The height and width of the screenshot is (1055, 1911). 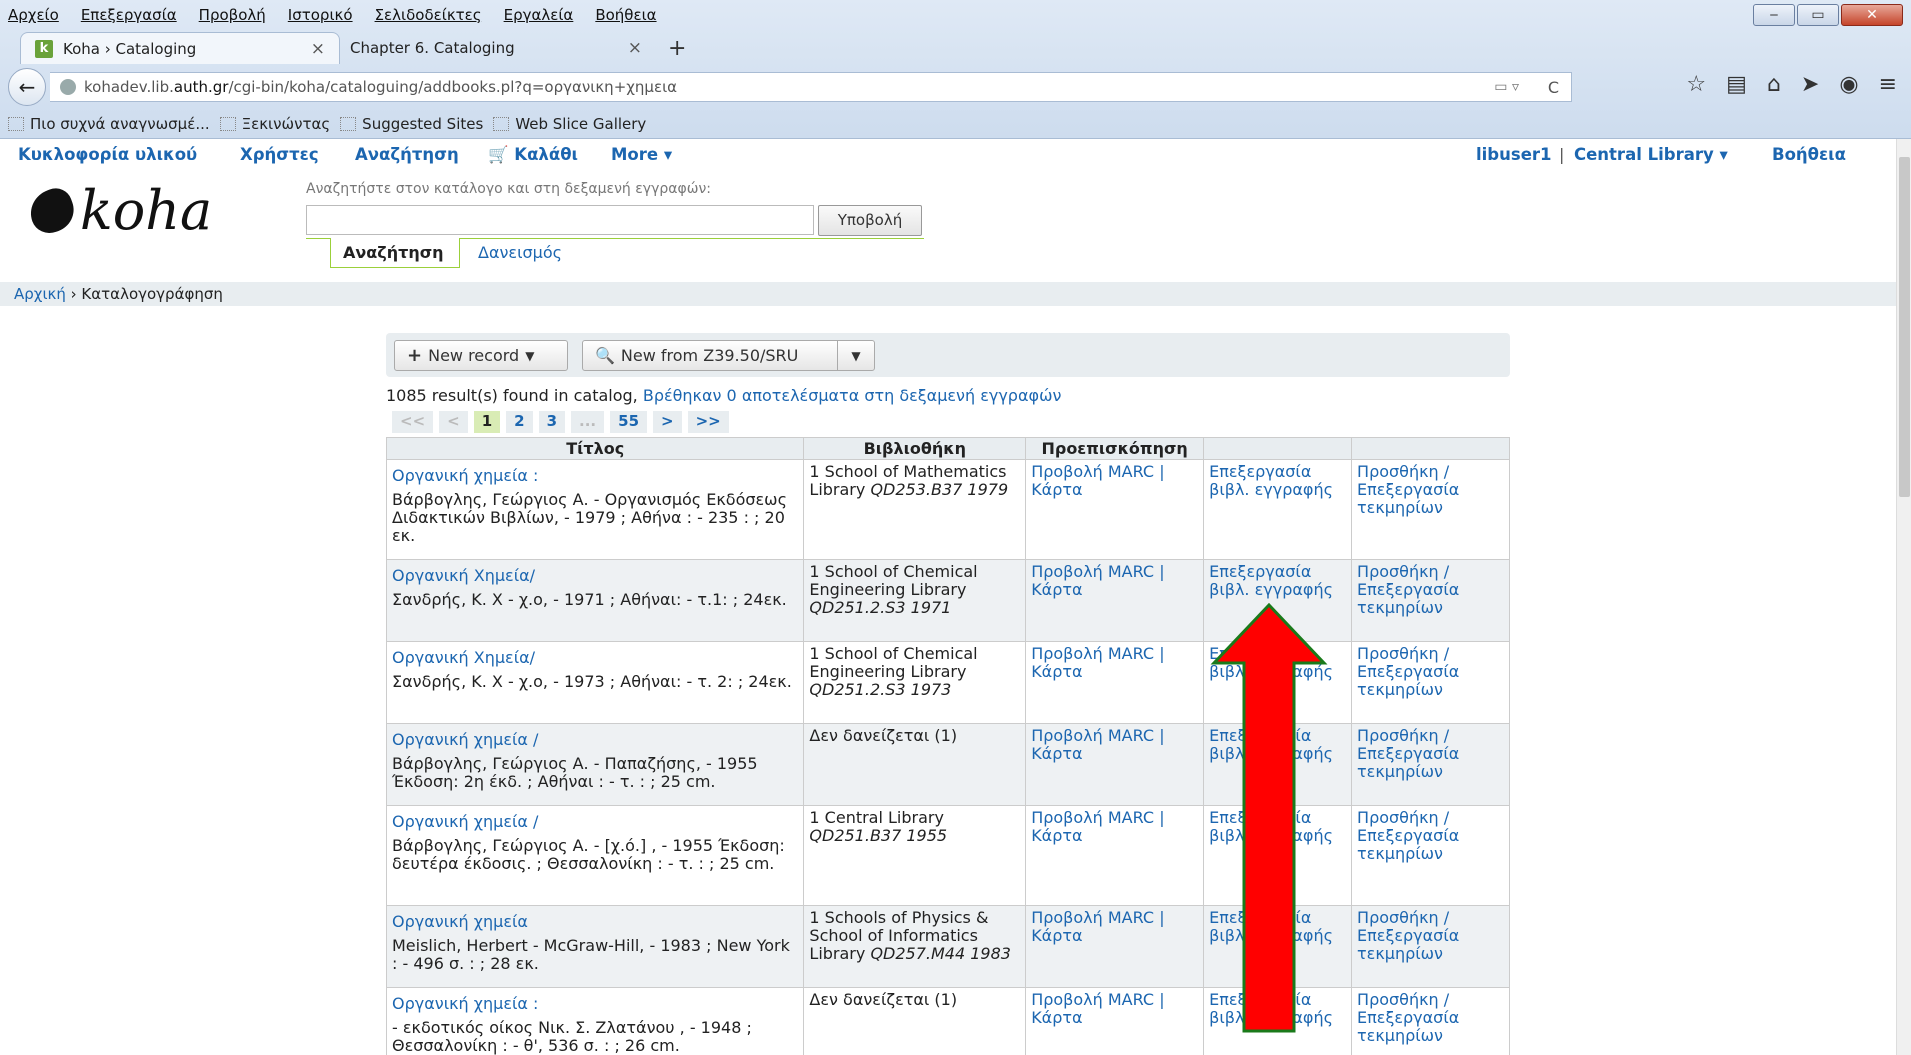 What do you see at coordinates (1809, 154) in the screenshot?
I see `nav-help: Βοήθεια` at bounding box center [1809, 154].